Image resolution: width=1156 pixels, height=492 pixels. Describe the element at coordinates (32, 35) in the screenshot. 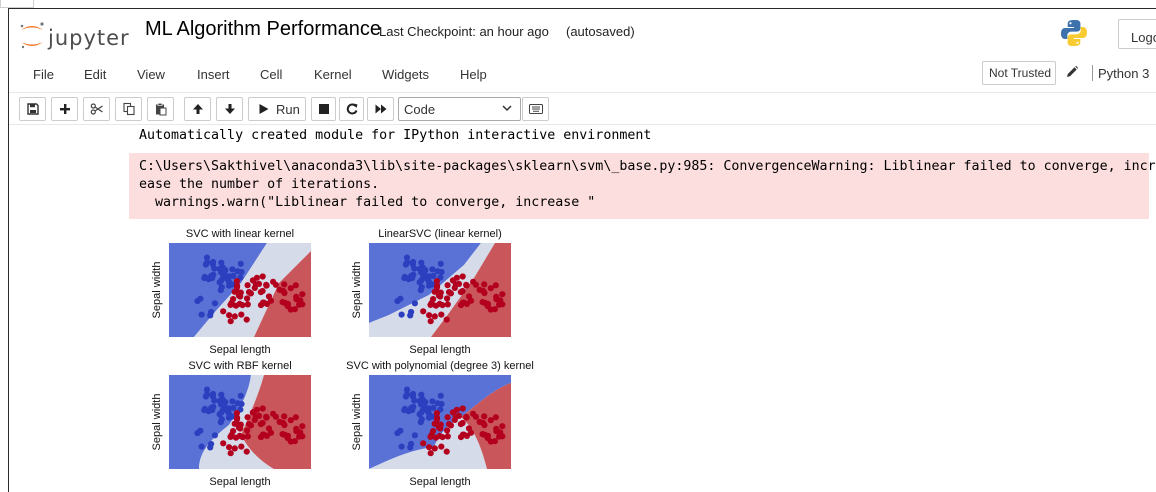

I see `jupyter-logo-icon` at that location.